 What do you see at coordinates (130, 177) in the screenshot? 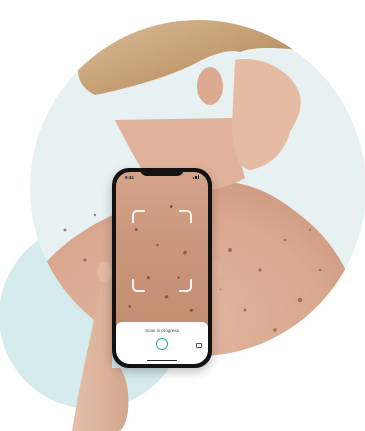
I see `status-time: 9:41` at bounding box center [130, 177].